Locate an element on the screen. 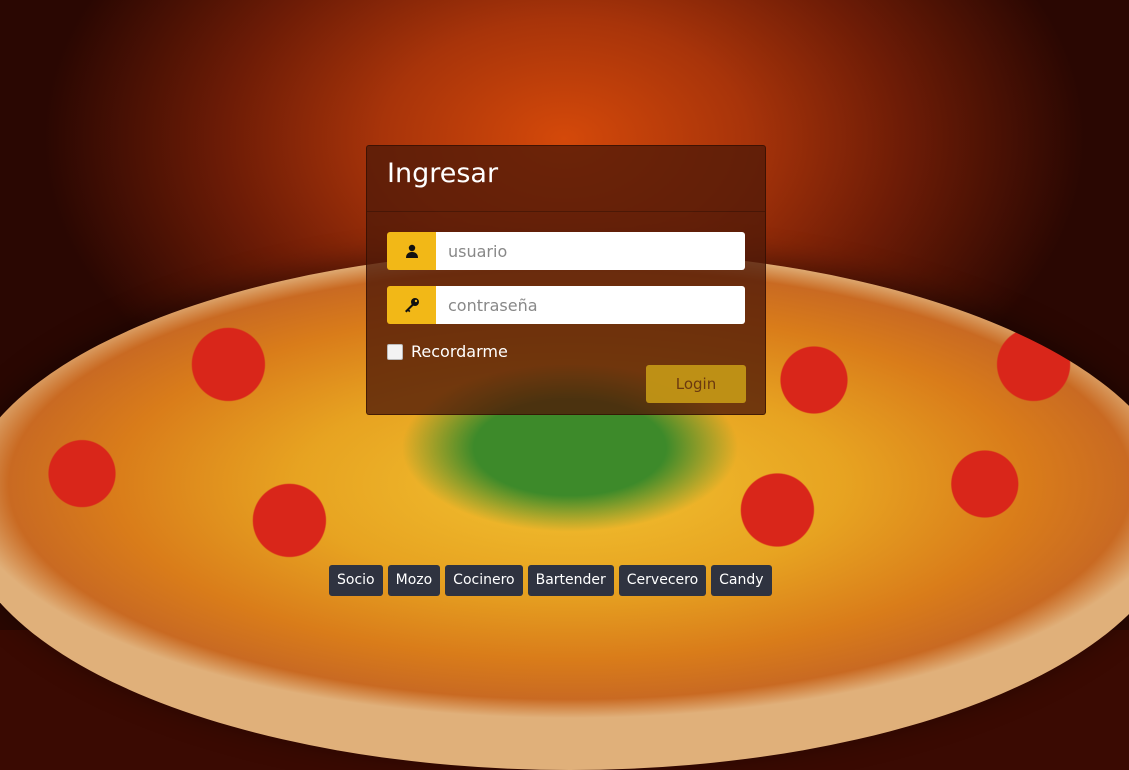 The image size is (1129, 770). login-button: Login is located at coordinates (696, 384).